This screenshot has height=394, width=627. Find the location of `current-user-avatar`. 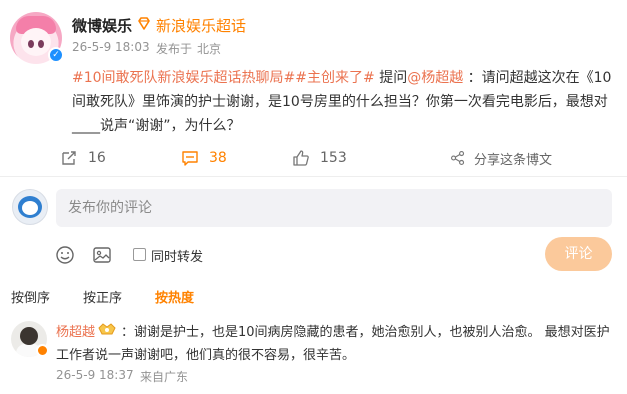

current-user-avatar is located at coordinates (30, 207).